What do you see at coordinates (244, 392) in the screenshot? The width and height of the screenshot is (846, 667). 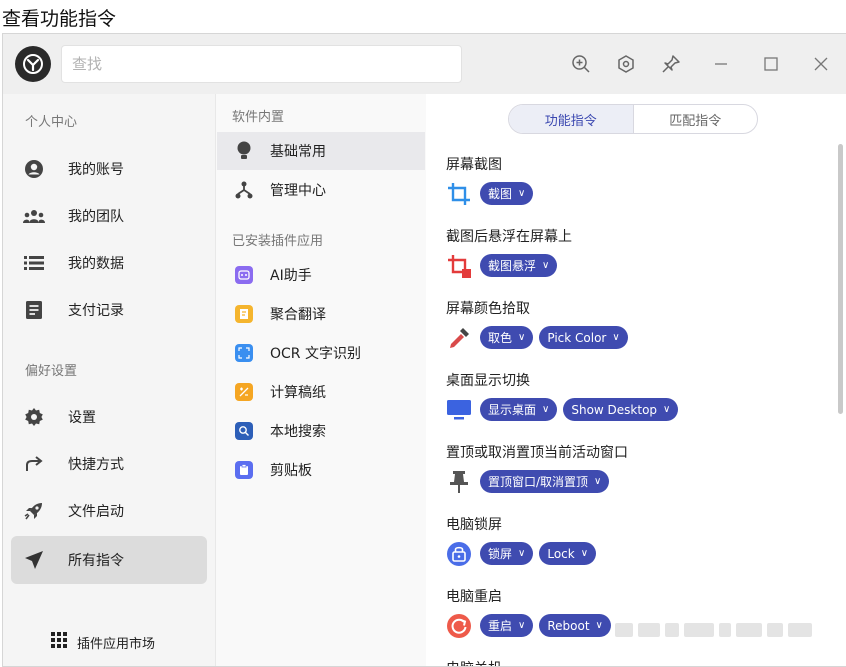 I see `calculator-icon` at bounding box center [244, 392].